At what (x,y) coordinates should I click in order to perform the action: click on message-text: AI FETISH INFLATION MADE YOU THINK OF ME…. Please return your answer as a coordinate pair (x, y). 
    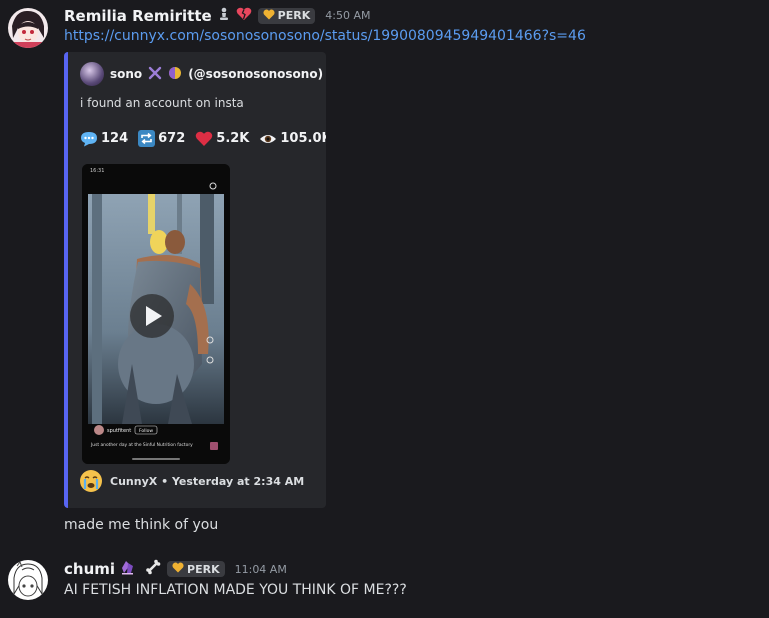
    Looking at the image, I should click on (235, 590).